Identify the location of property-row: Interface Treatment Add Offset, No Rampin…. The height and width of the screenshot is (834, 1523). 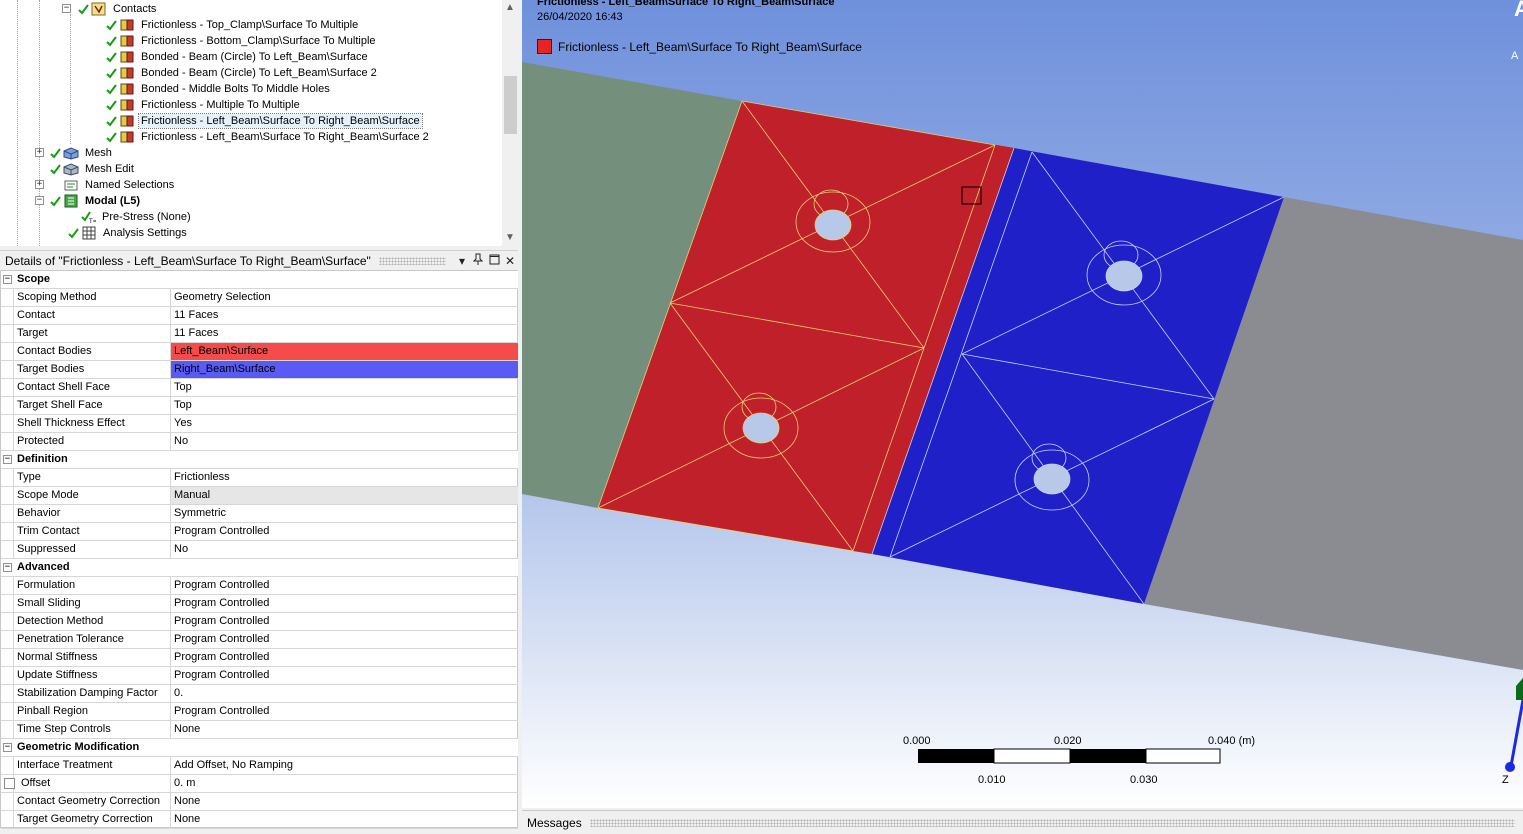
(259, 766).